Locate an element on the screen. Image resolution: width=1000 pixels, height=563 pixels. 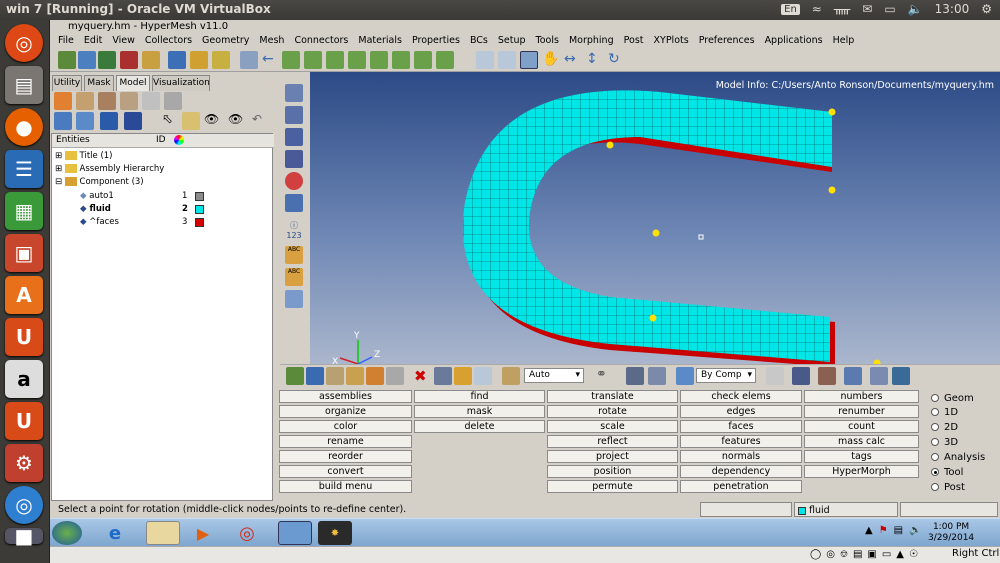
menu-geometry: Geometry is located at coordinates (225, 41).